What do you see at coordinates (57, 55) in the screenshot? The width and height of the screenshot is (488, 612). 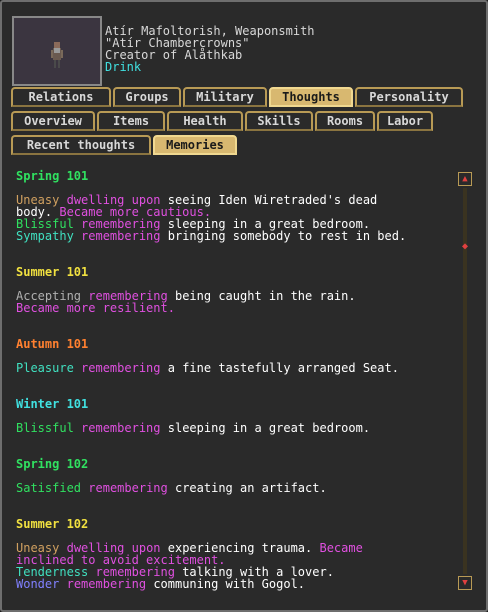 I see `dwarf-sprite-icon` at bounding box center [57, 55].